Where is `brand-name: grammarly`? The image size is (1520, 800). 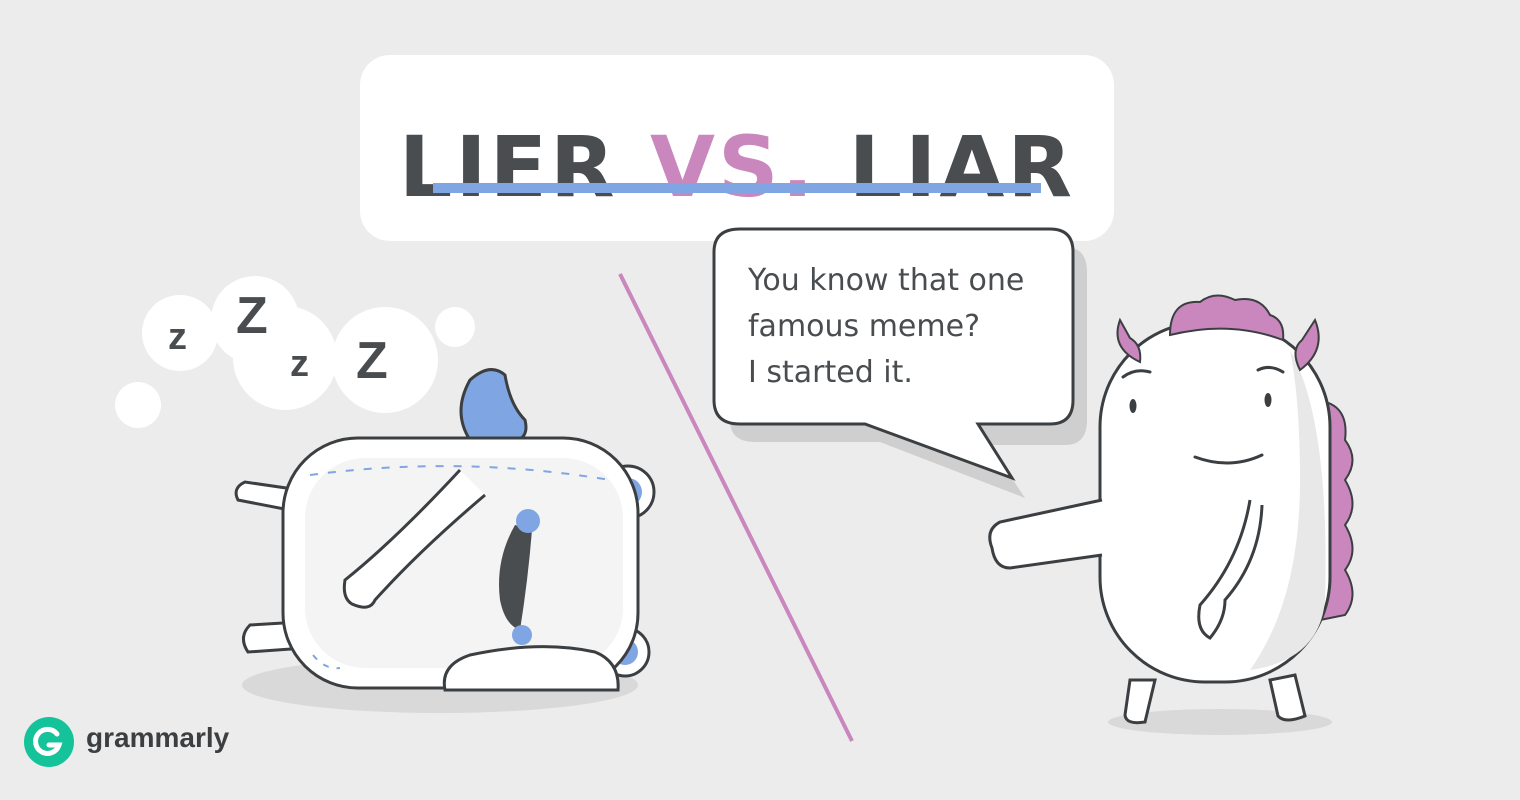
brand-name: grammarly is located at coordinates (158, 737).